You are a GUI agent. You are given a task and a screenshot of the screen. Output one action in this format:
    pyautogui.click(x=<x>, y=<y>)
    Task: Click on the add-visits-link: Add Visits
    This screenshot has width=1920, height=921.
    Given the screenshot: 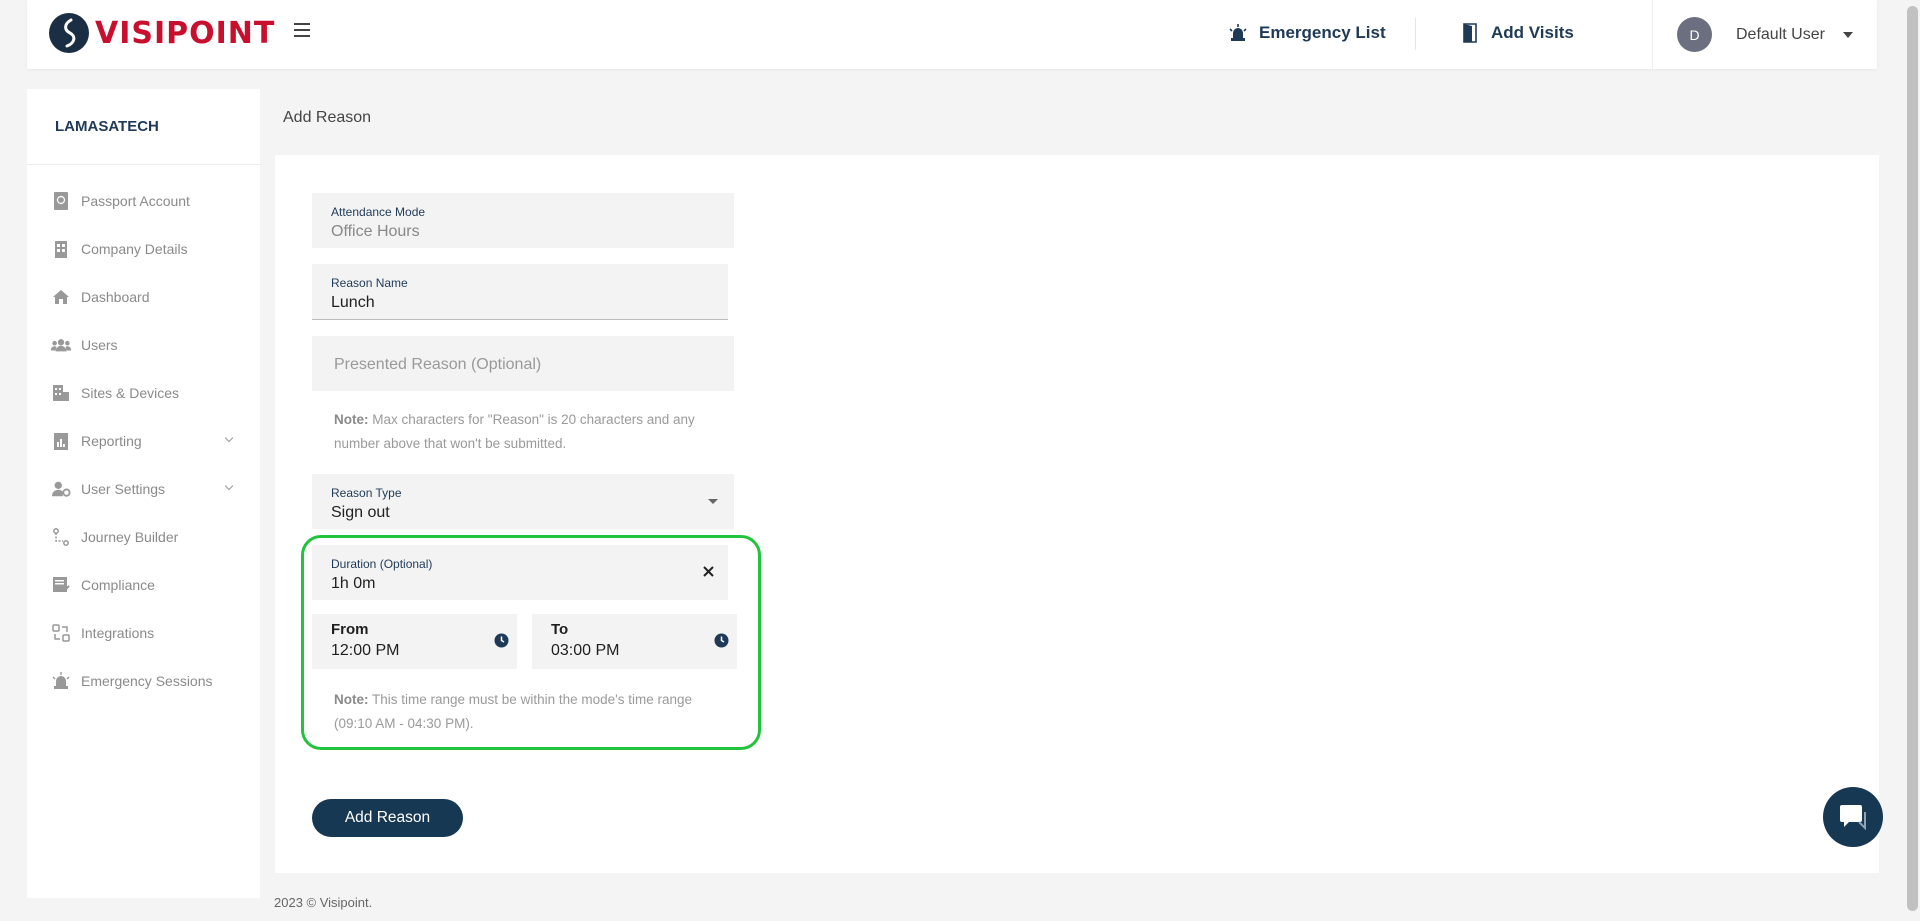 What is the action you would take?
    pyautogui.click(x=1516, y=33)
    